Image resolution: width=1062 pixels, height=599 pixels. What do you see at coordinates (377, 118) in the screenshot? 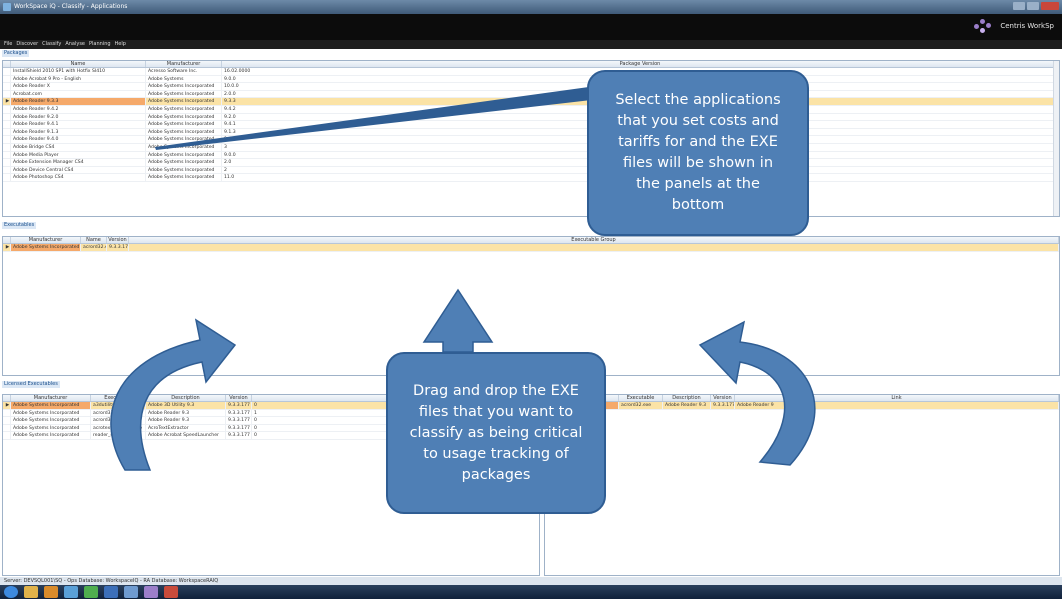
I see `pointer-line` at bounding box center [377, 118].